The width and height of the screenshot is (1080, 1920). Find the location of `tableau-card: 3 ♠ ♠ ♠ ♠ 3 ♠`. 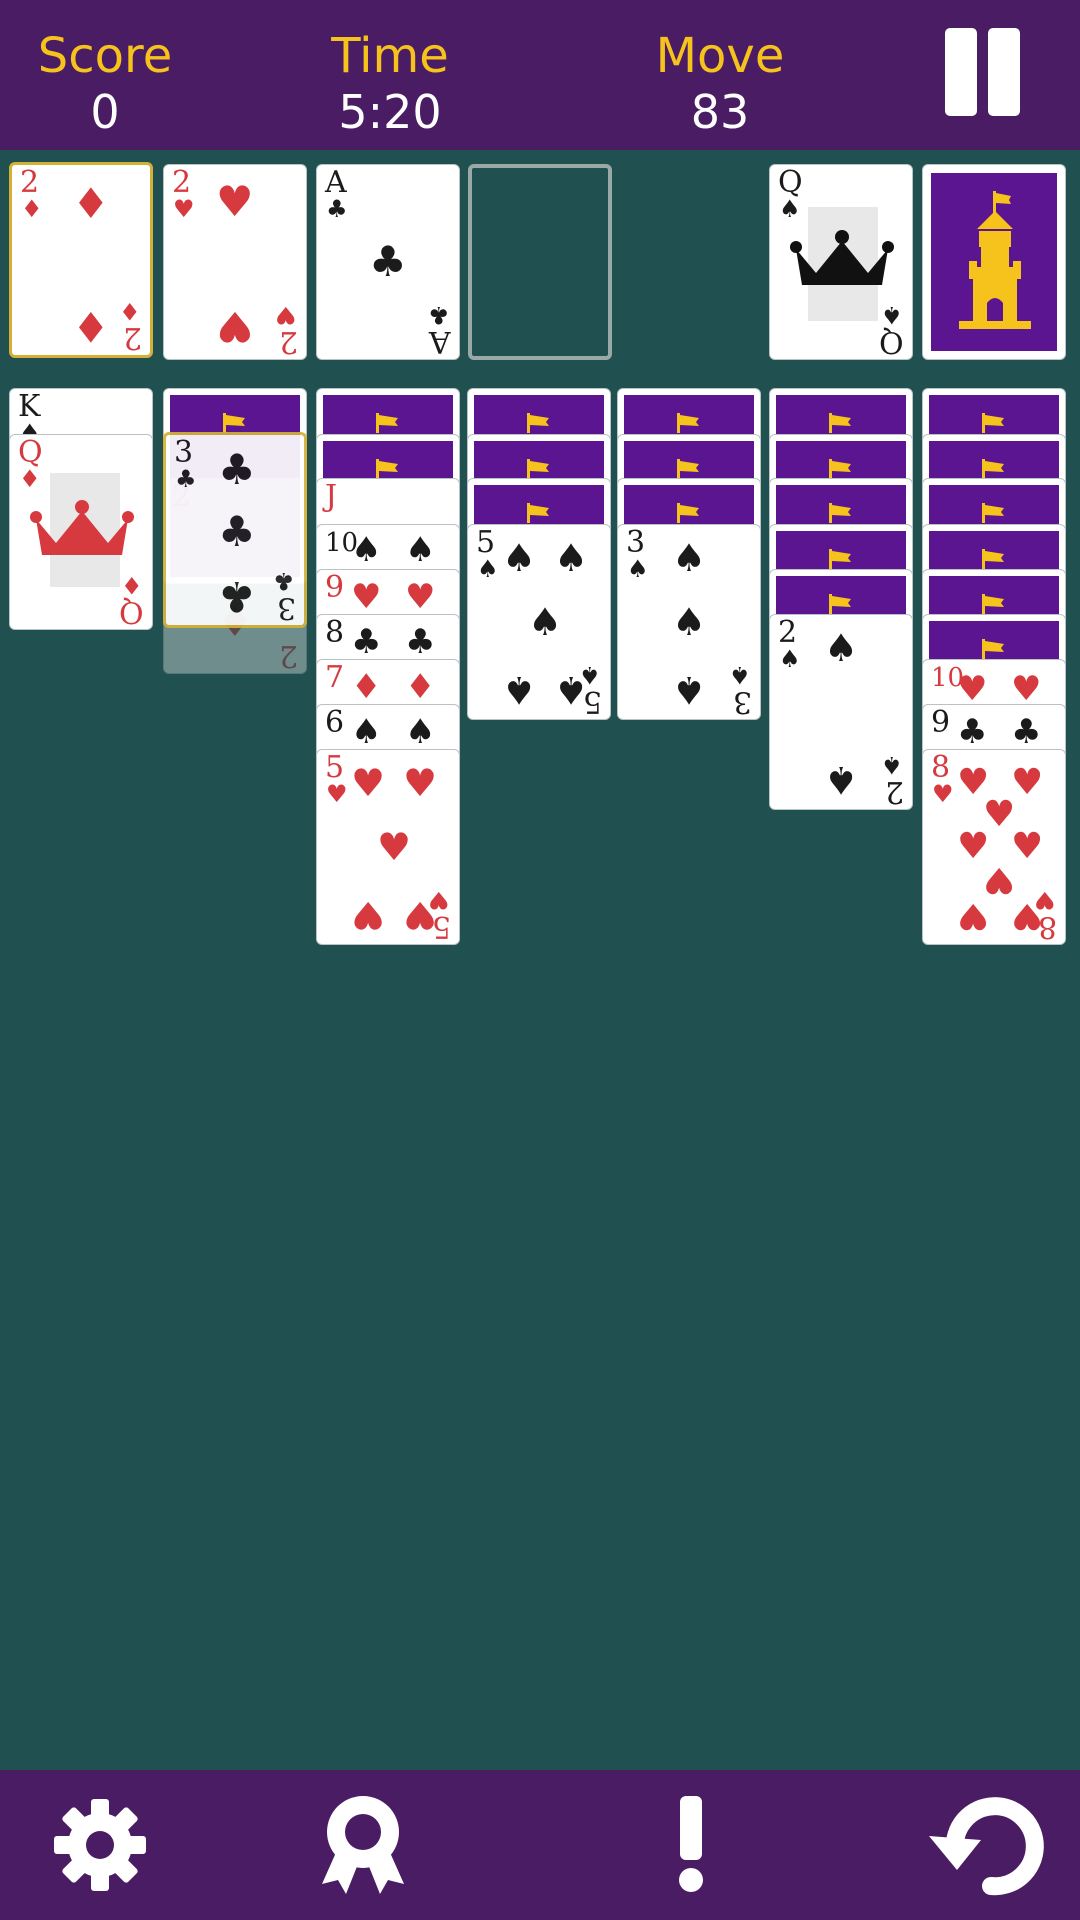

tableau-card: 3 ♠ ♠ ♠ ♠ 3 ♠ is located at coordinates (689, 622).